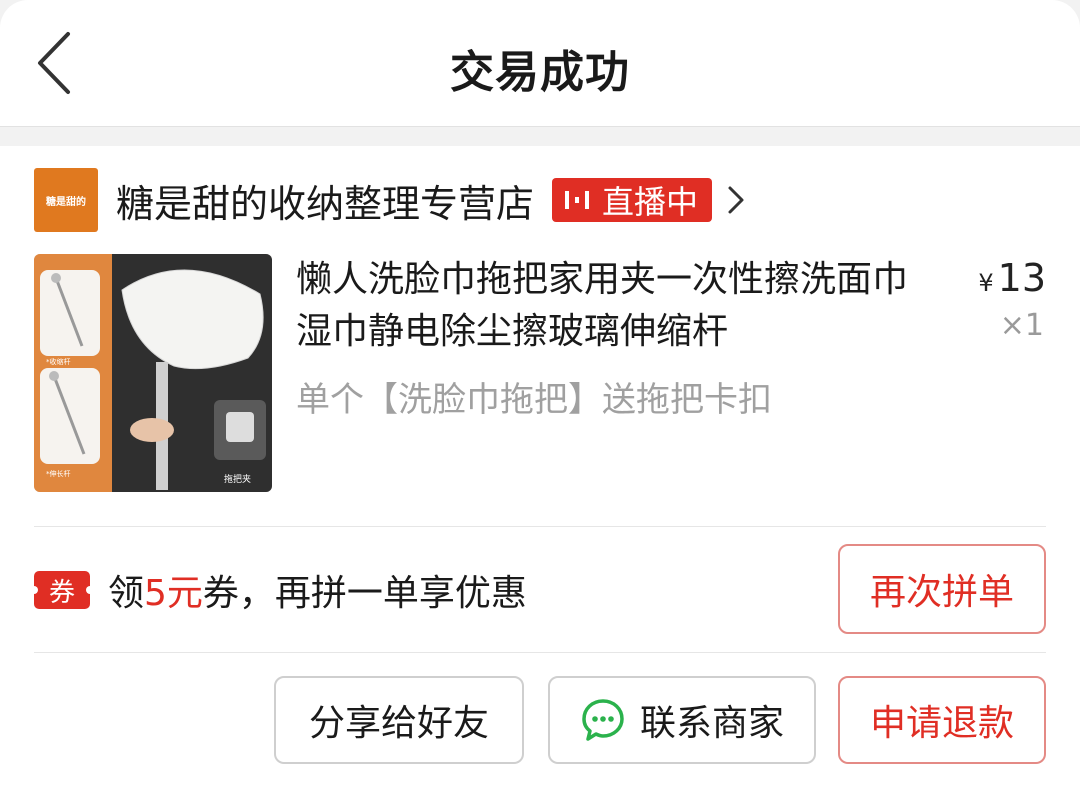 This screenshot has width=1080, height=797. I want to click on chat-bubble-icon, so click(603, 720).